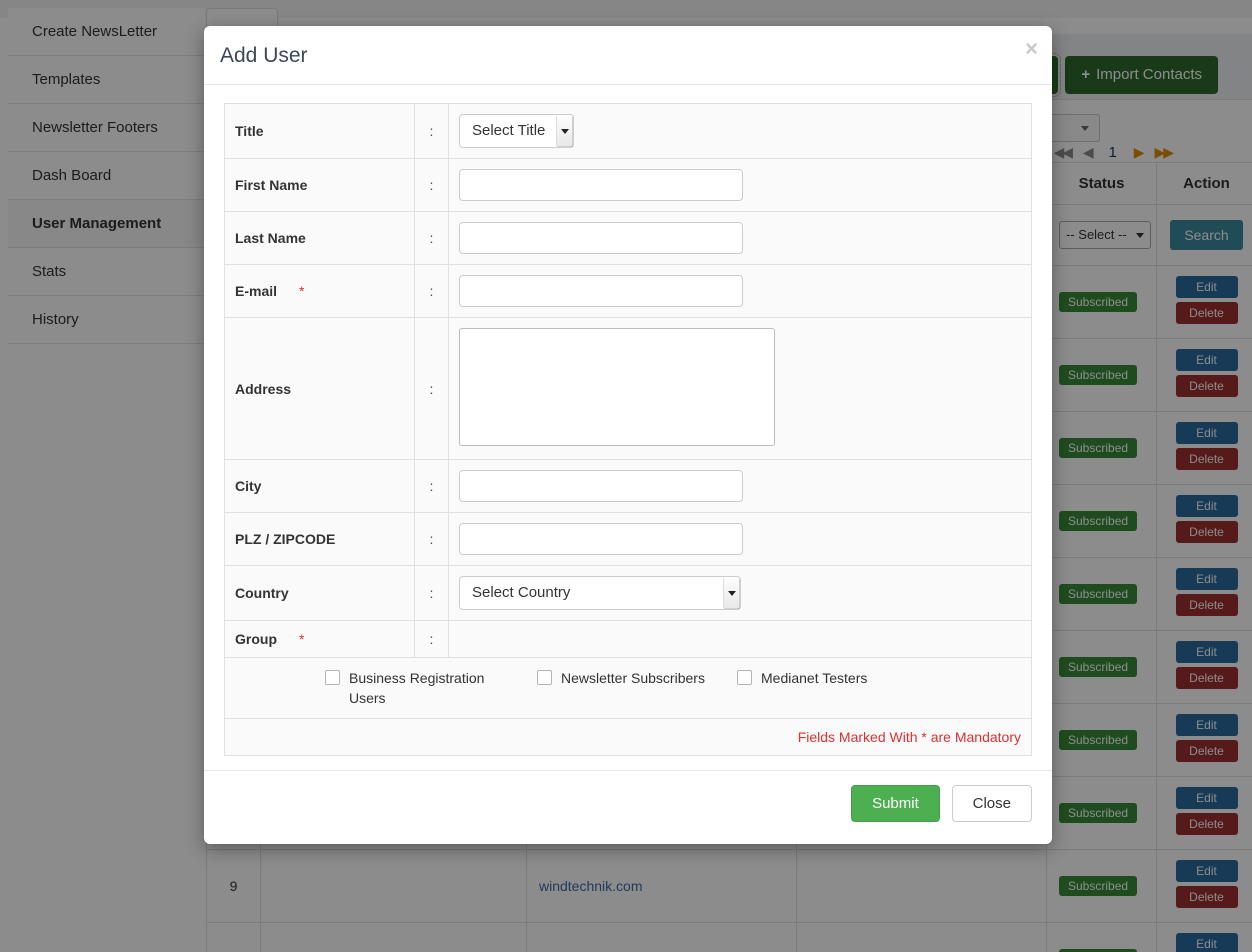 The image size is (1252, 952). Describe the element at coordinates (319, 388) in the screenshot. I see `label-address: Address` at that location.